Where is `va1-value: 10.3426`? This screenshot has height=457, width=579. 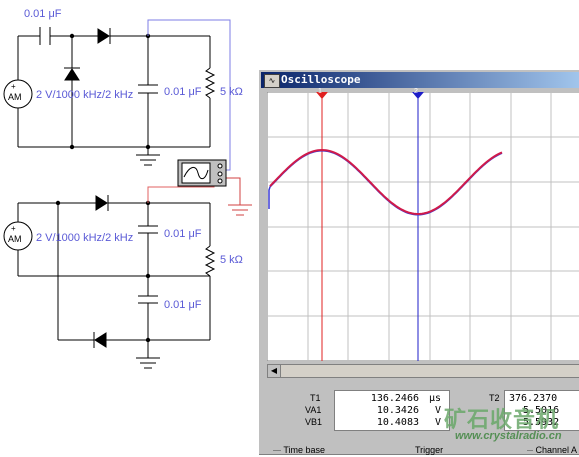 va1-value: 10.3426 is located at coordinates (397, 410).